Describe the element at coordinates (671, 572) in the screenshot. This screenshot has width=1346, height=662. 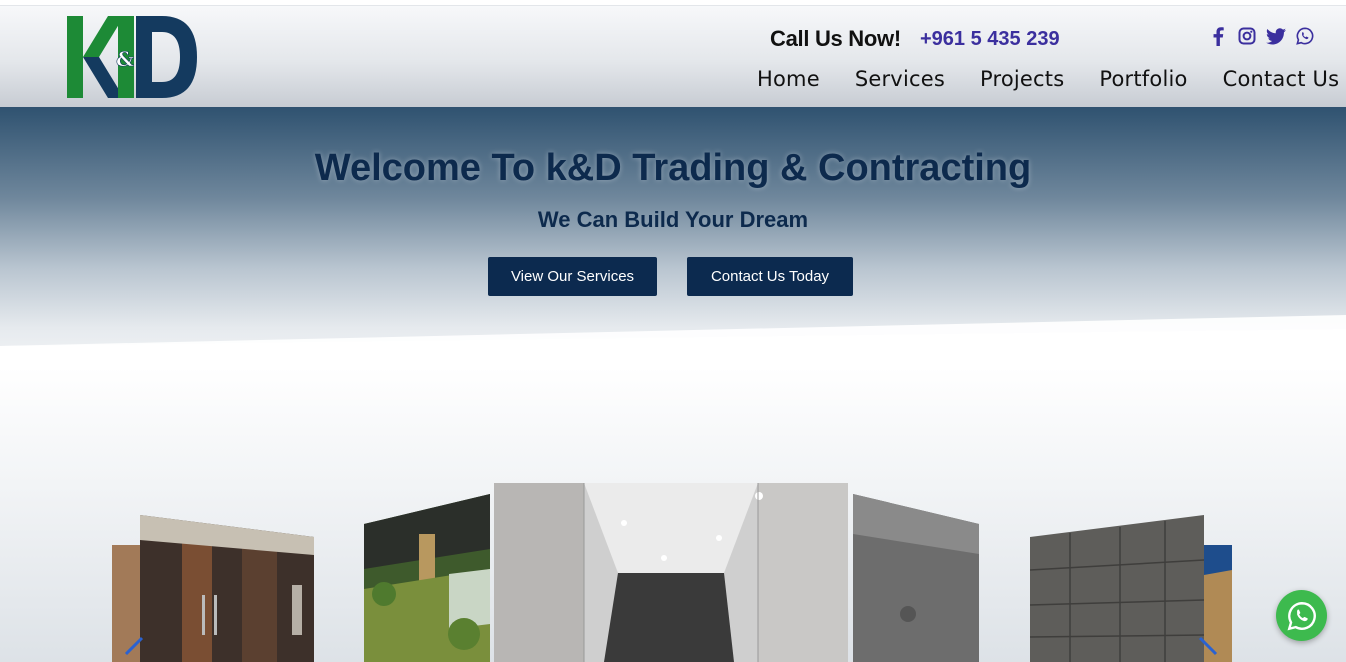
I see `slide-bathroom` at that location.